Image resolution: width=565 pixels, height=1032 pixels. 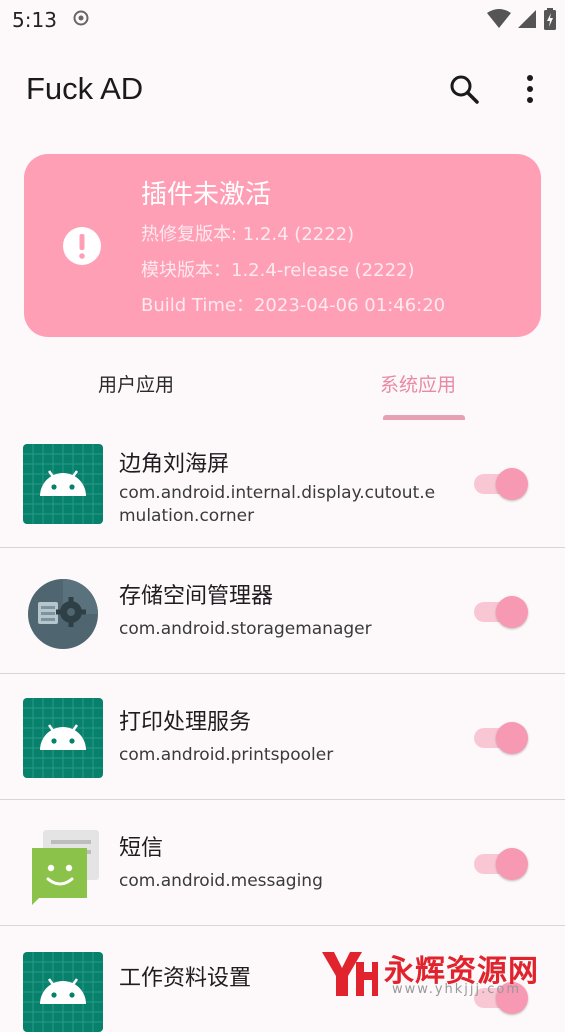 What do you see at coordinates (282, 863) in the screenshot?
I see `list-item: 短信 com.android.messaging` at bounding box center [282, 863].